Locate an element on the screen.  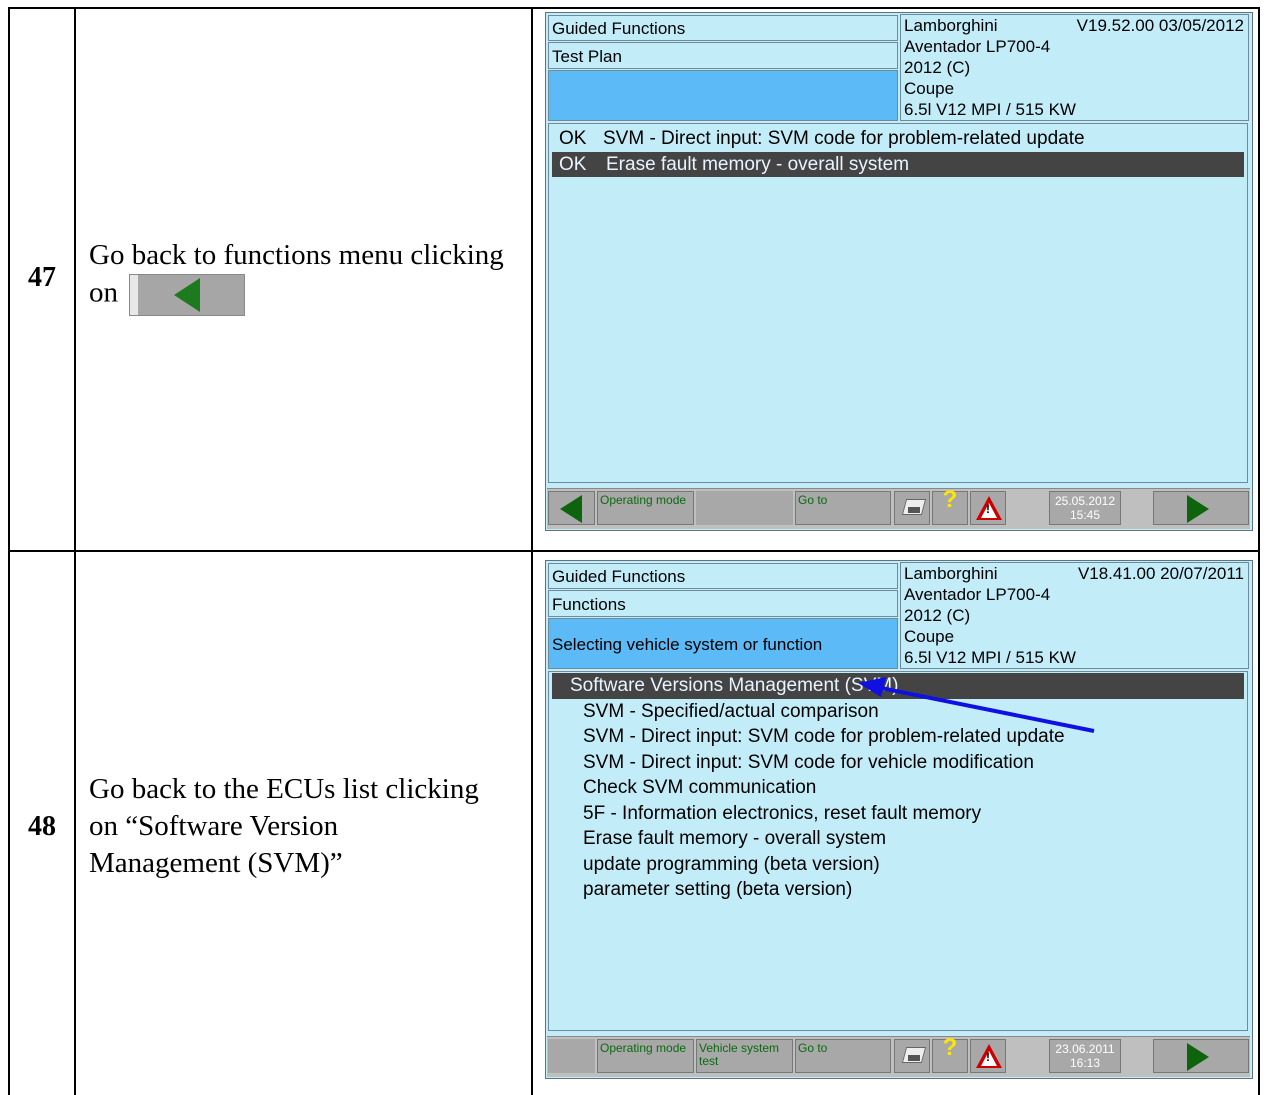
list-item-selected: OK Erase fault memory - overall system is located at coordinates (898, 164).